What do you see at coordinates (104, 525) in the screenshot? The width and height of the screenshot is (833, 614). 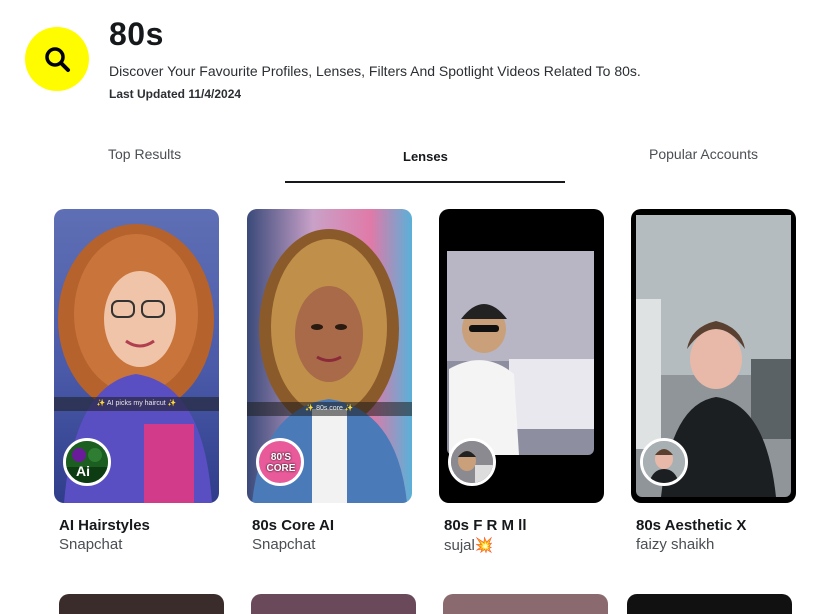 I see `lens-name: AI Hairstyles` at bounding box center [104, 525].